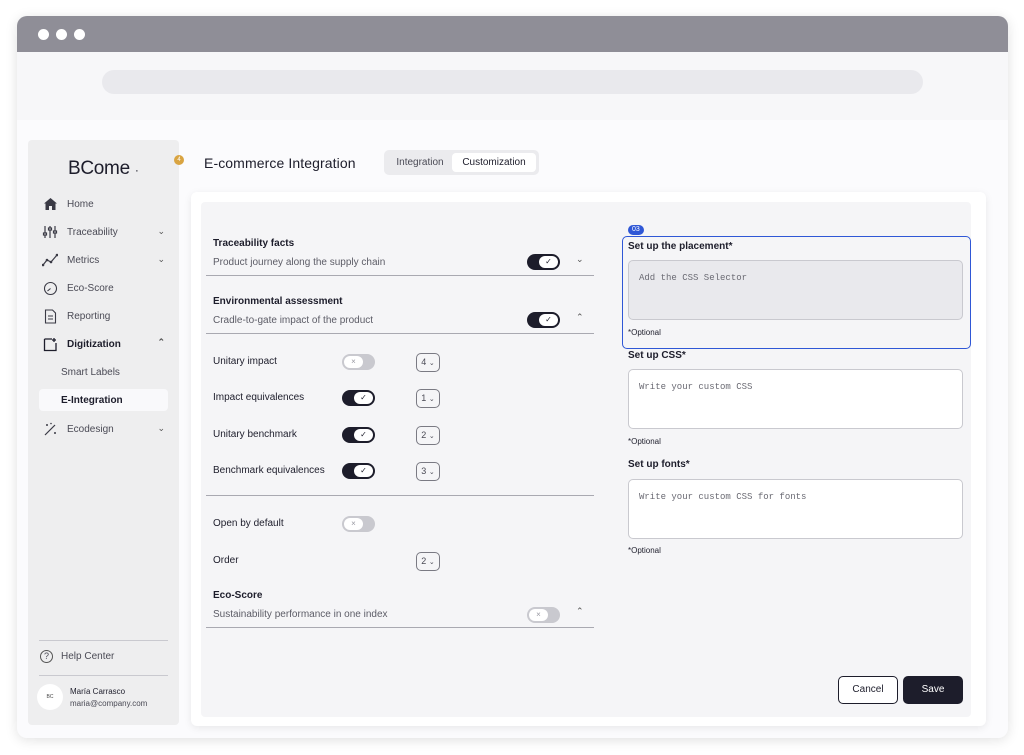  I want to click on environmental-toggle: ✓, so click(543, 320).